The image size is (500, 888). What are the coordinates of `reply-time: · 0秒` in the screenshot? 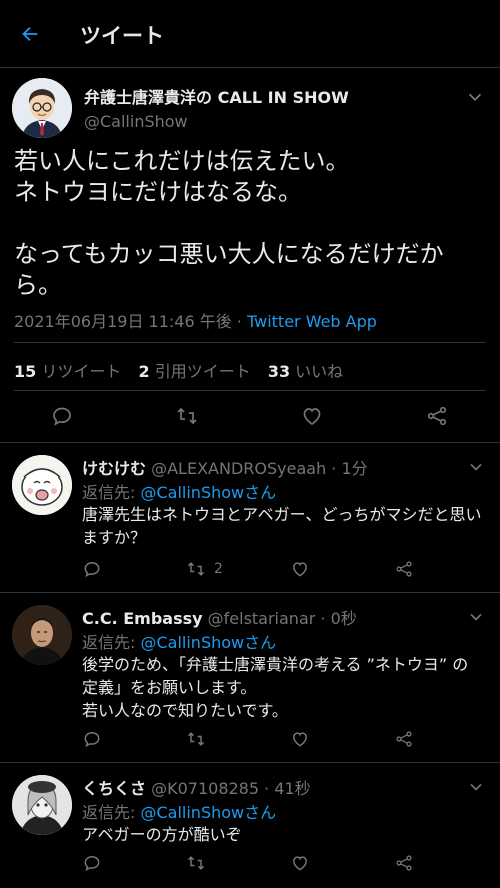 It's located at (338, 618).